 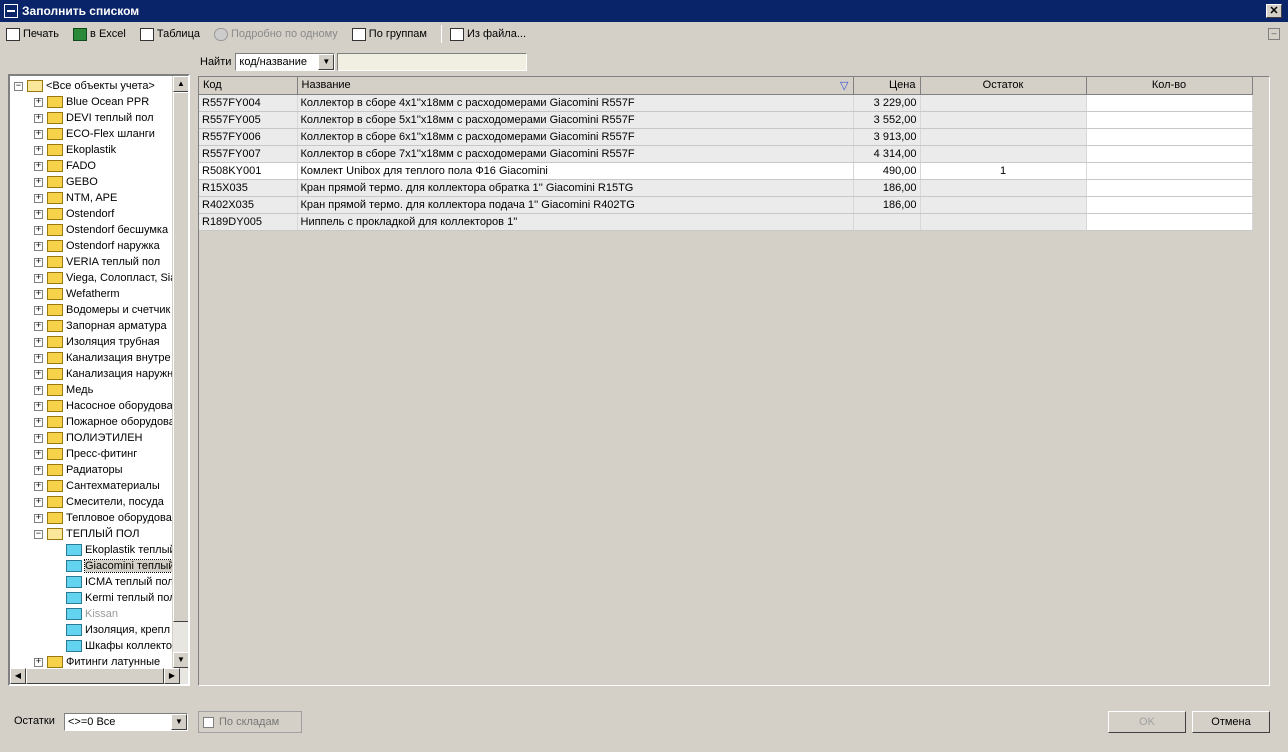 I want to click on tree-item: + Ostendorf наружка, so click(x=97, y=246).